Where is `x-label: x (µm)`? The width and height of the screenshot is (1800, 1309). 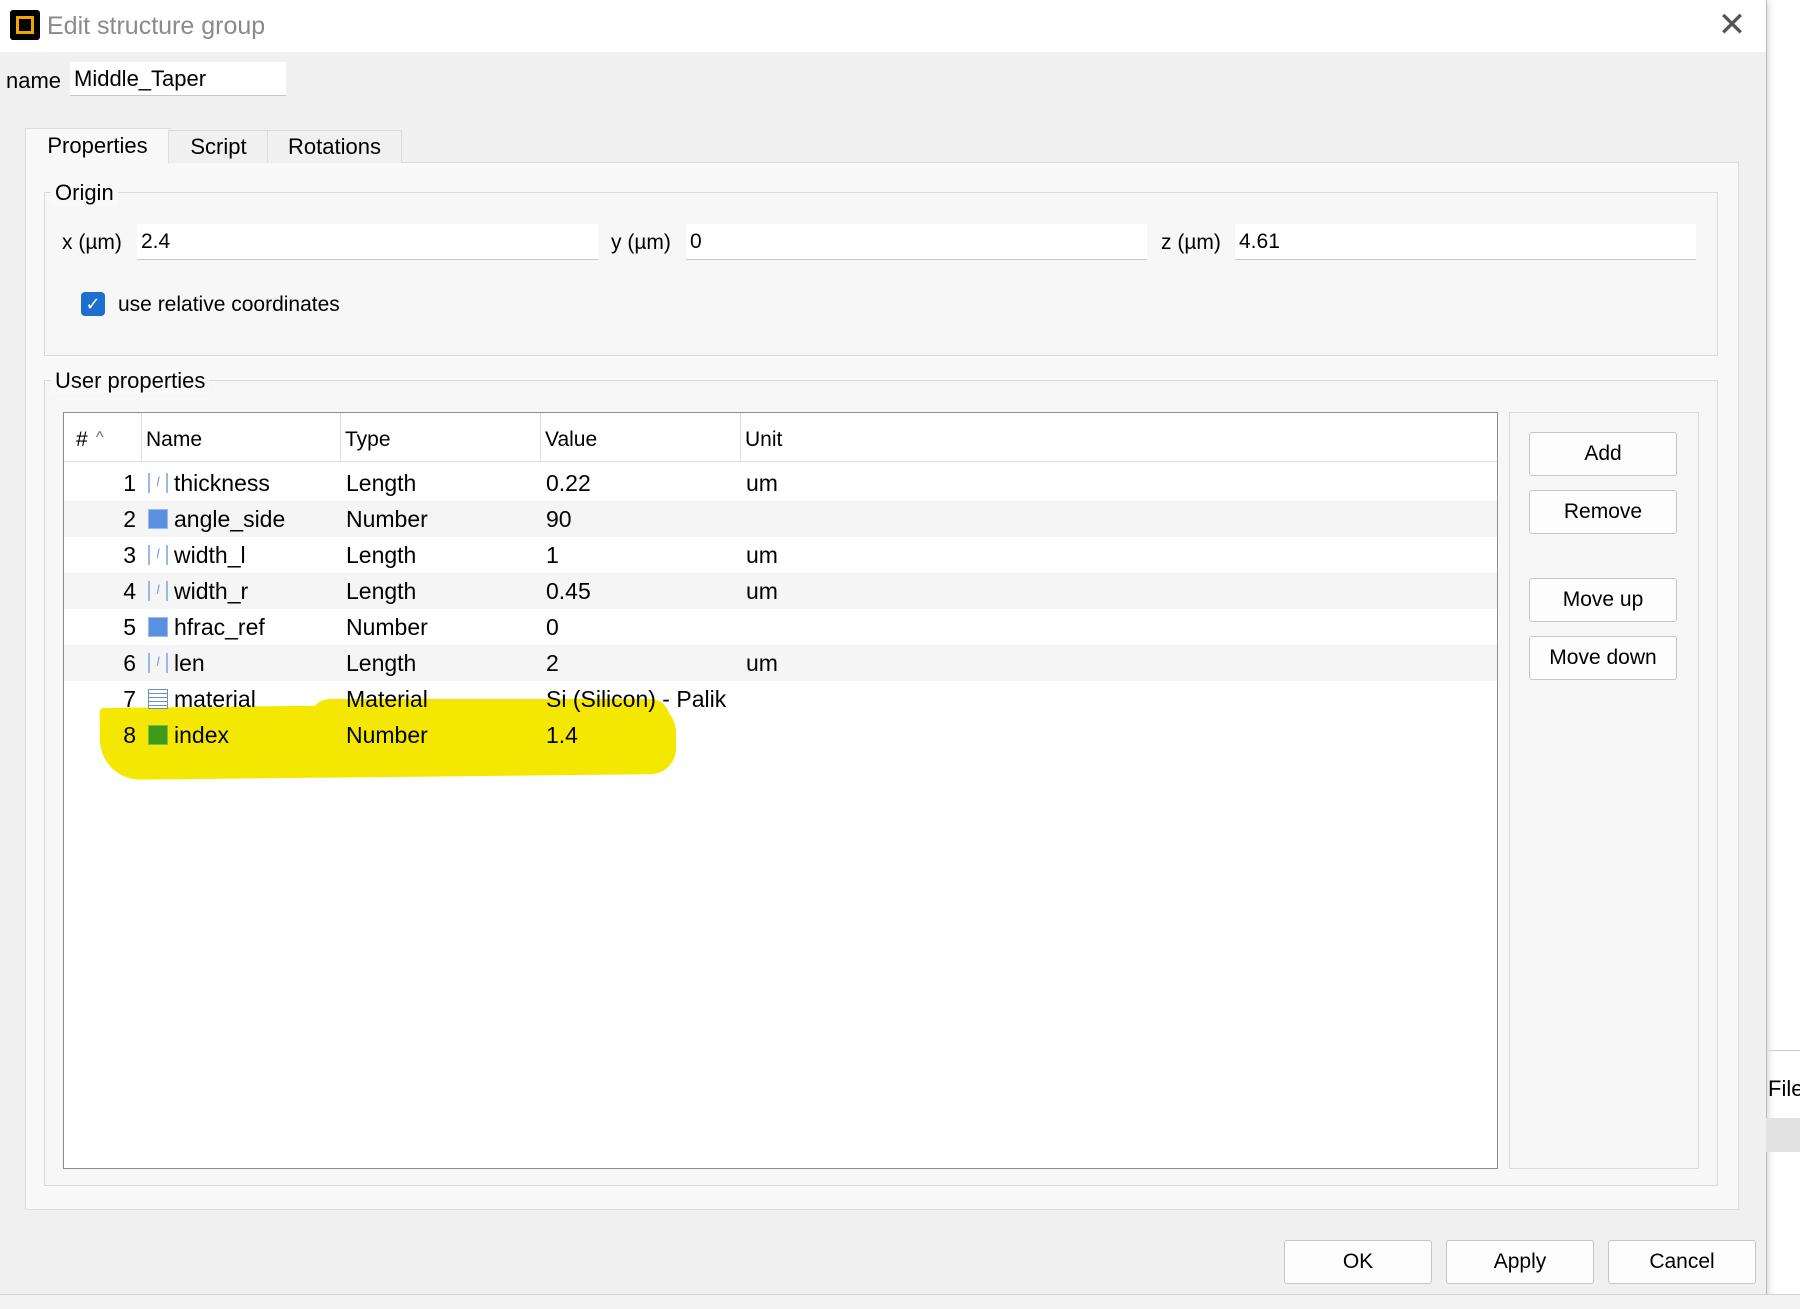 x-label: x (µm) is located at coordinates (92, 242).